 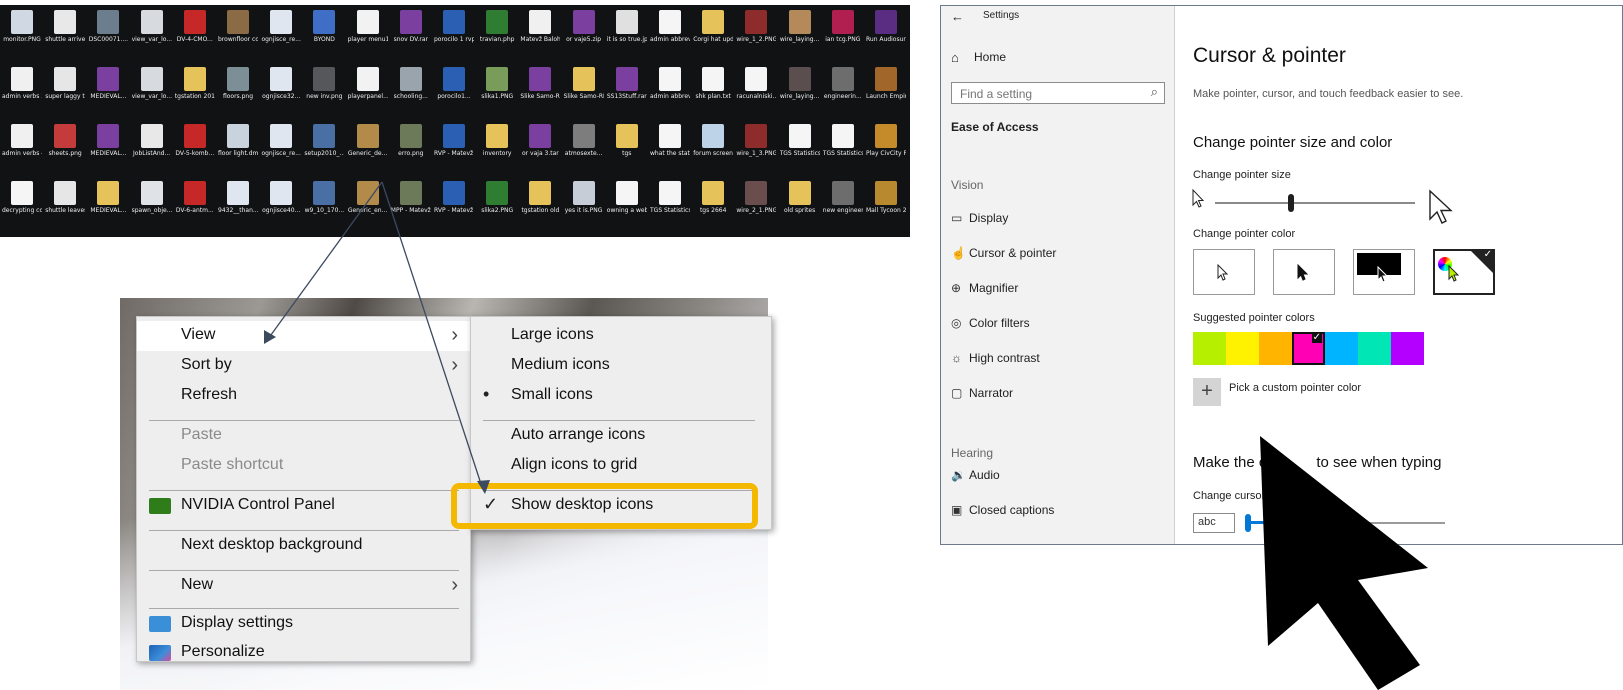 I want to click on desktop-icon: slika2.PNG, so click(x=497, y=206).